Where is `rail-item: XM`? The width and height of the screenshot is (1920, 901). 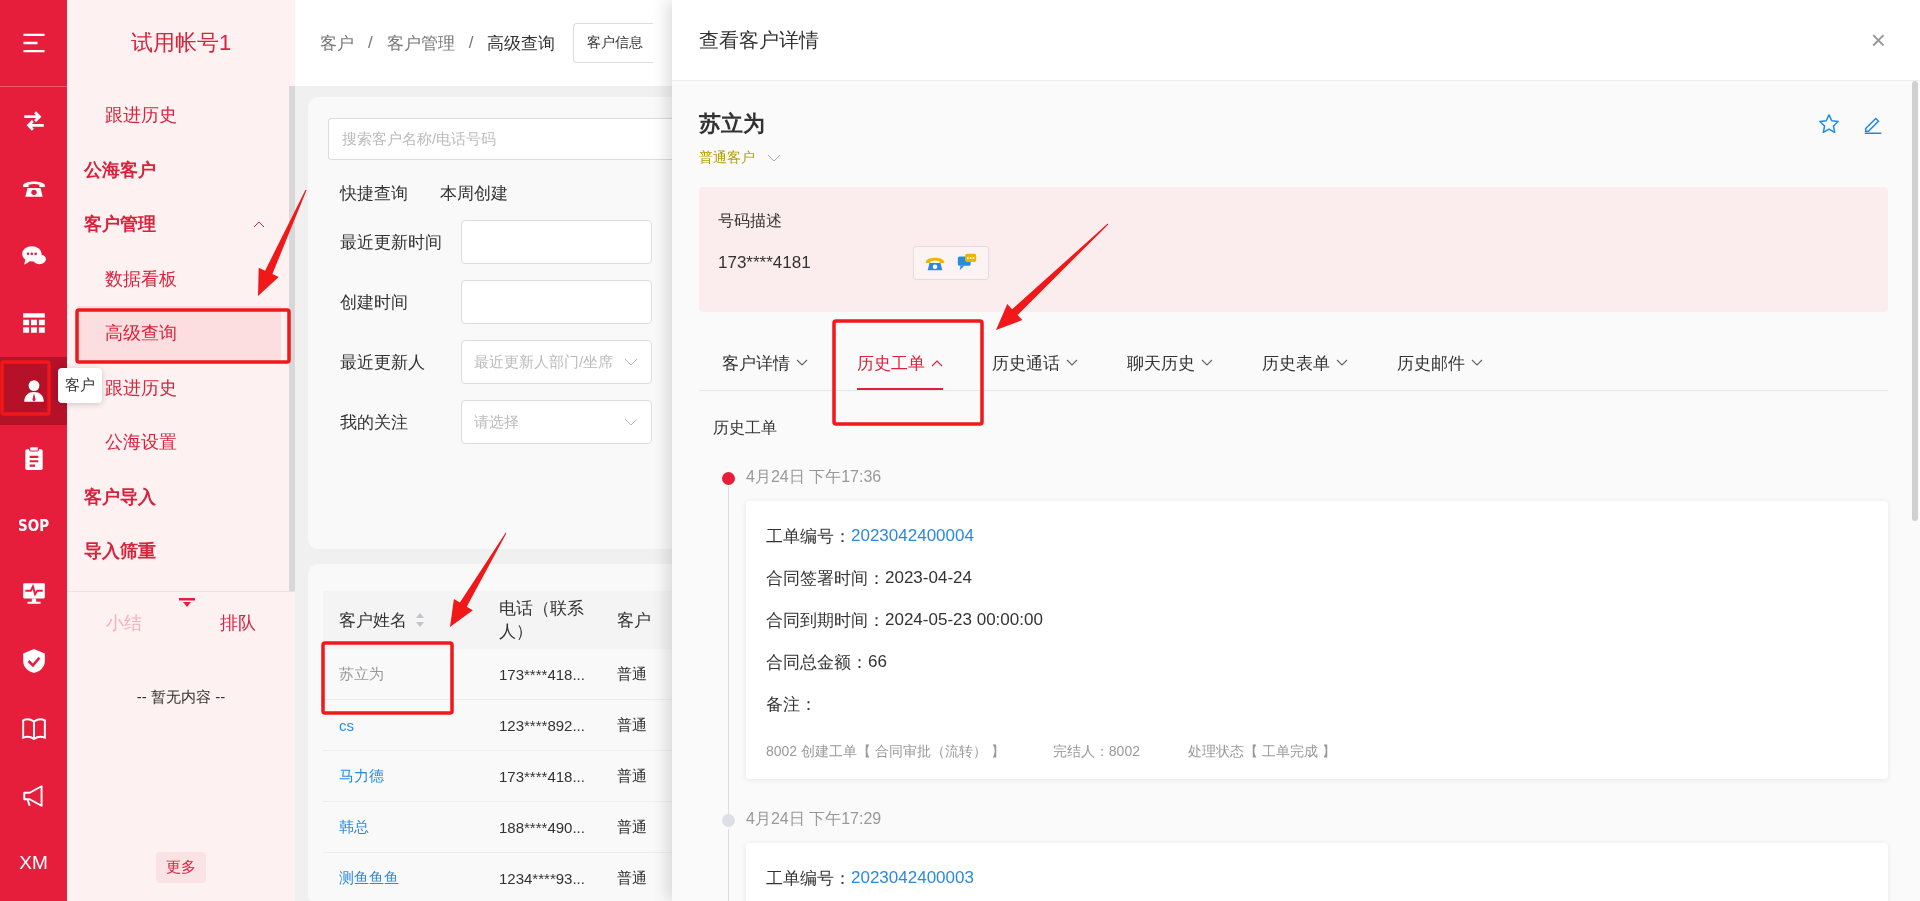
rail-item: XM is located at coordinates (33, 863).